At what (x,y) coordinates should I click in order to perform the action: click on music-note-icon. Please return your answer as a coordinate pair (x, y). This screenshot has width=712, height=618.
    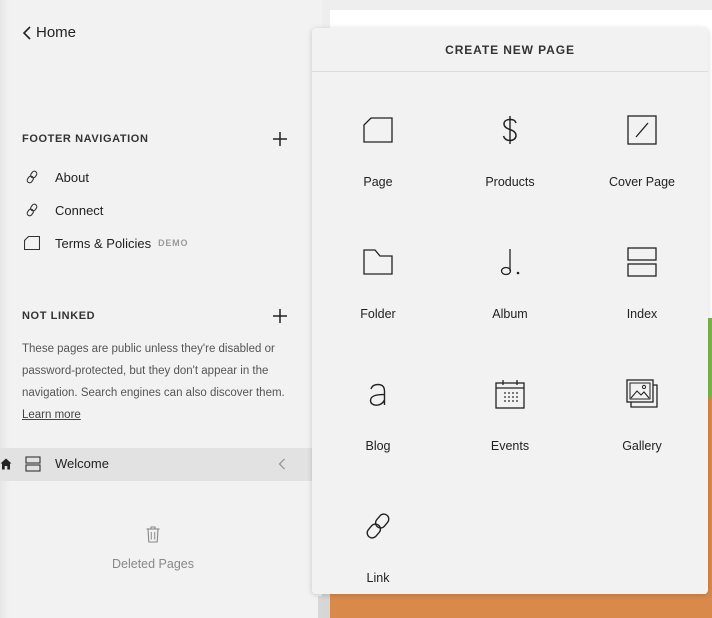
    Looking at the image, I should click on (510, 262).